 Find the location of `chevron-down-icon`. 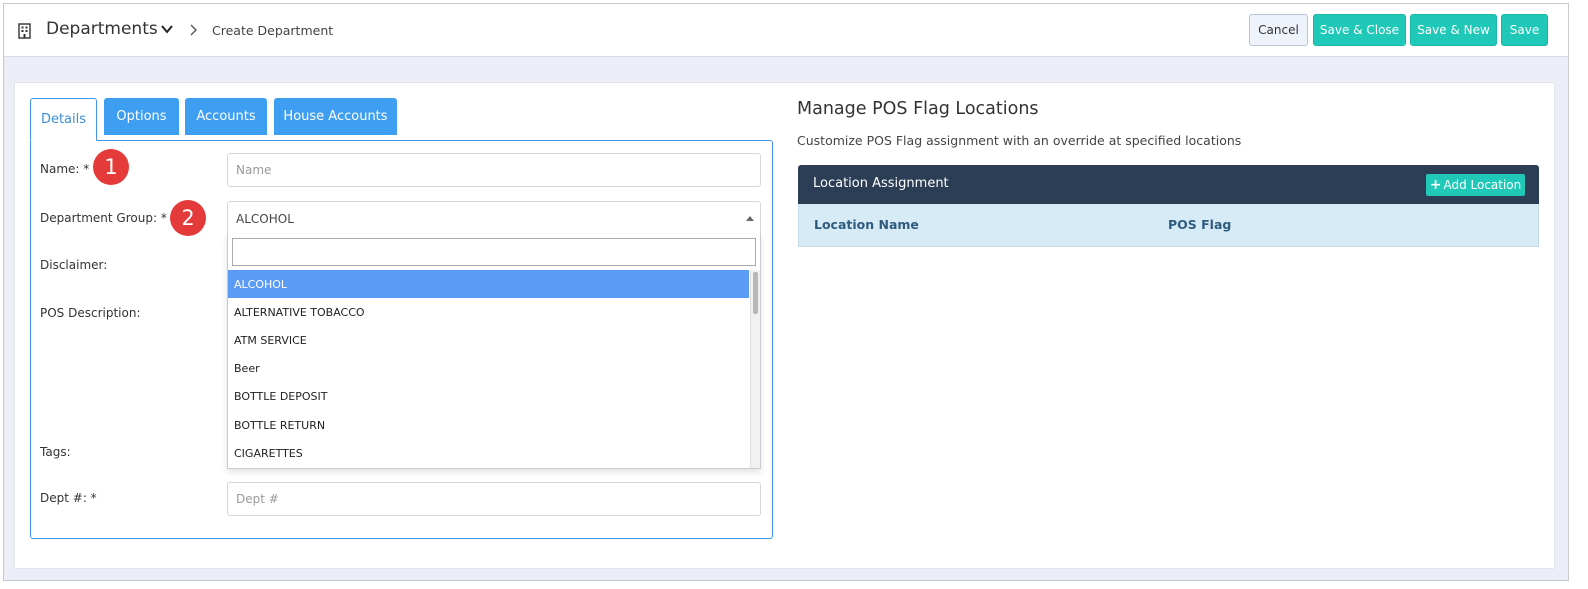

chevron-down-icon is located at coordinates (167, 29).